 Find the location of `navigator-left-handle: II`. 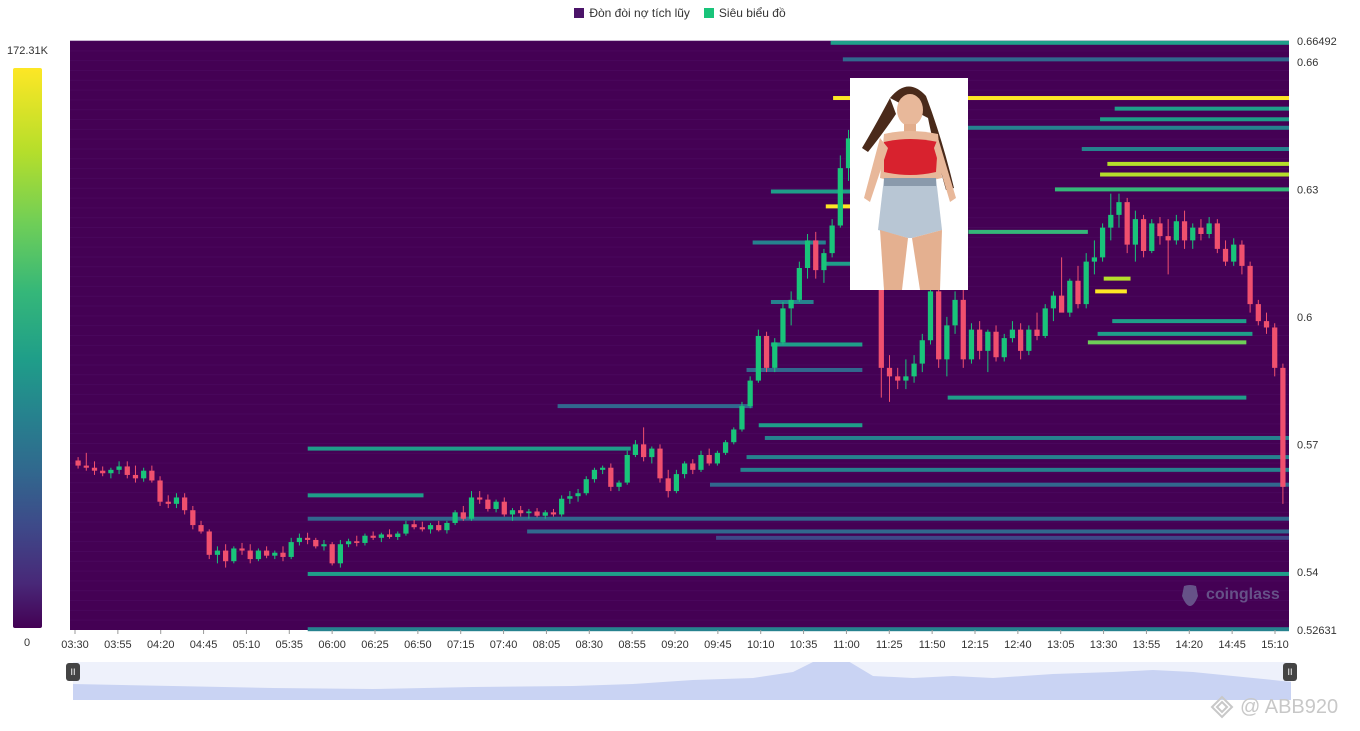

navigator-left-handle: II is located at coordinates (73, 672).